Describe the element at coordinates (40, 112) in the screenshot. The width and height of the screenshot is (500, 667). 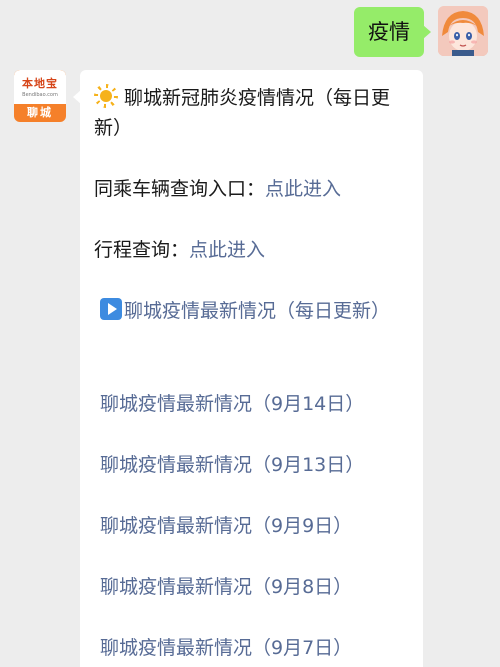
I see `bot-avatar-city: 聊城` at that location.